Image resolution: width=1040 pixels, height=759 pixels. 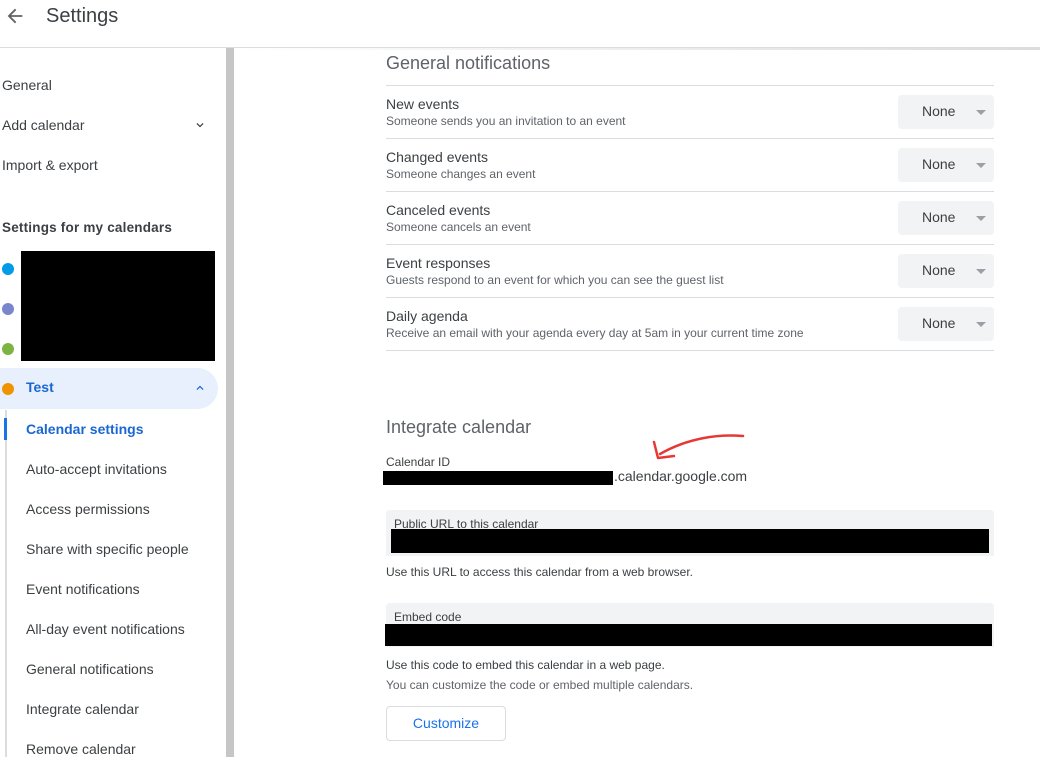 What do you see at coordinates (446, 723) in the screenshot?
I see `customize-button: Customize` at bounding box center [446, 723].